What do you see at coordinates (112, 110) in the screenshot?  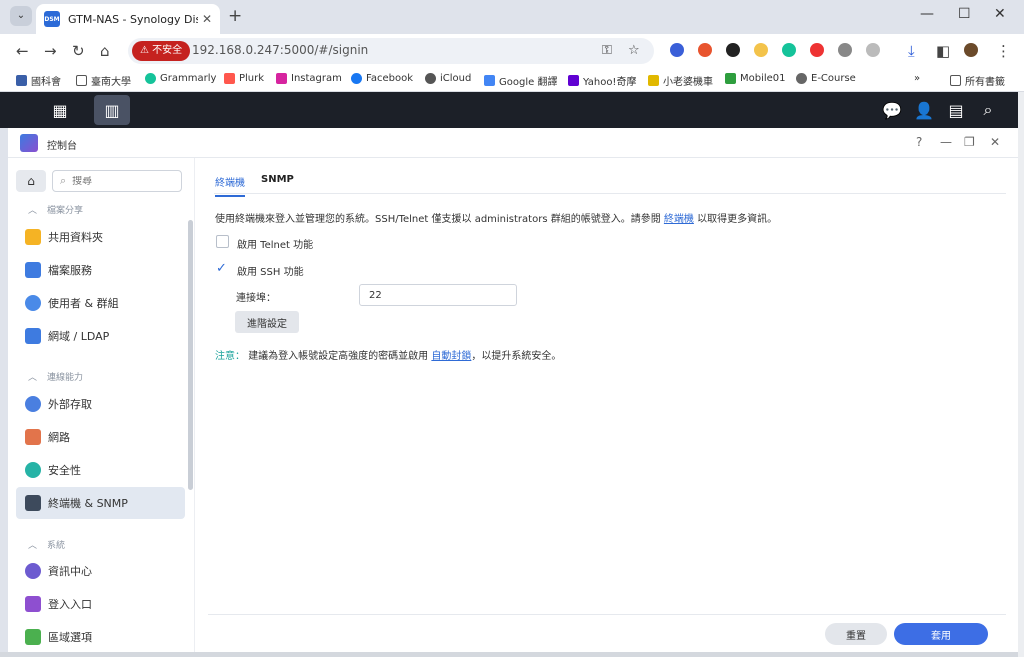 I see `control-panel-taskbar-icon: ▥` at bounding box center [112, 110].